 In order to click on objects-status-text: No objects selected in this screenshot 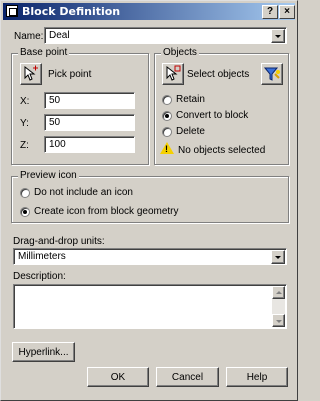, I will do `click(222, 150)`.